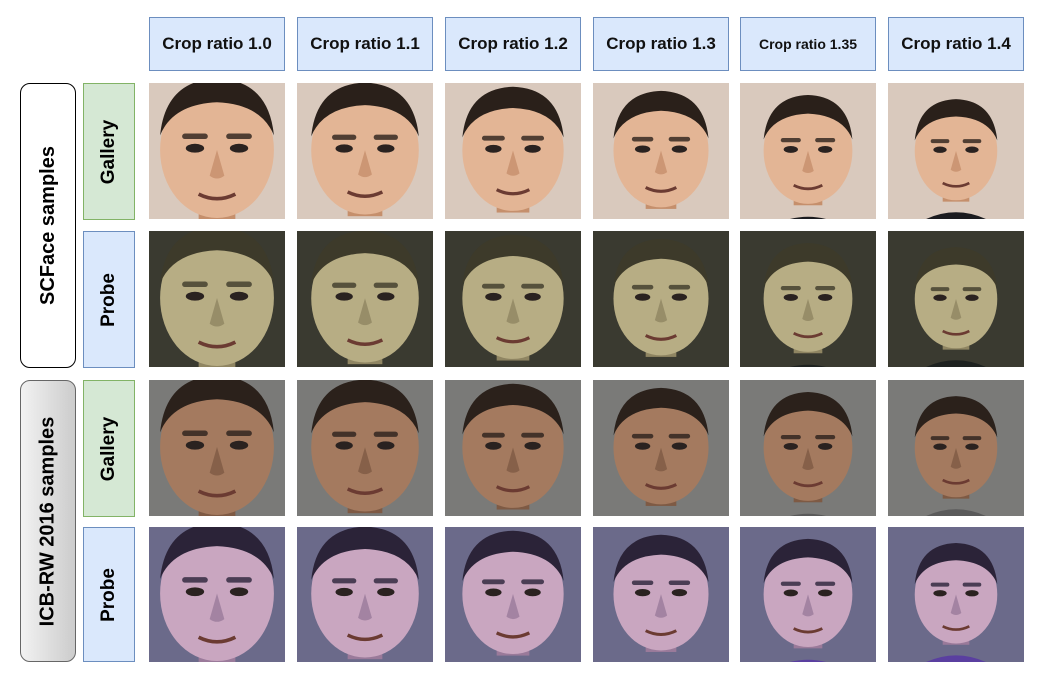 The height and width of the screenshot is (684, 1044). What do you see at coordinates (956, 44) in the screenshot?
I see `column-header-6: Crop ratio 1.4` at bounding box center [956, 44].